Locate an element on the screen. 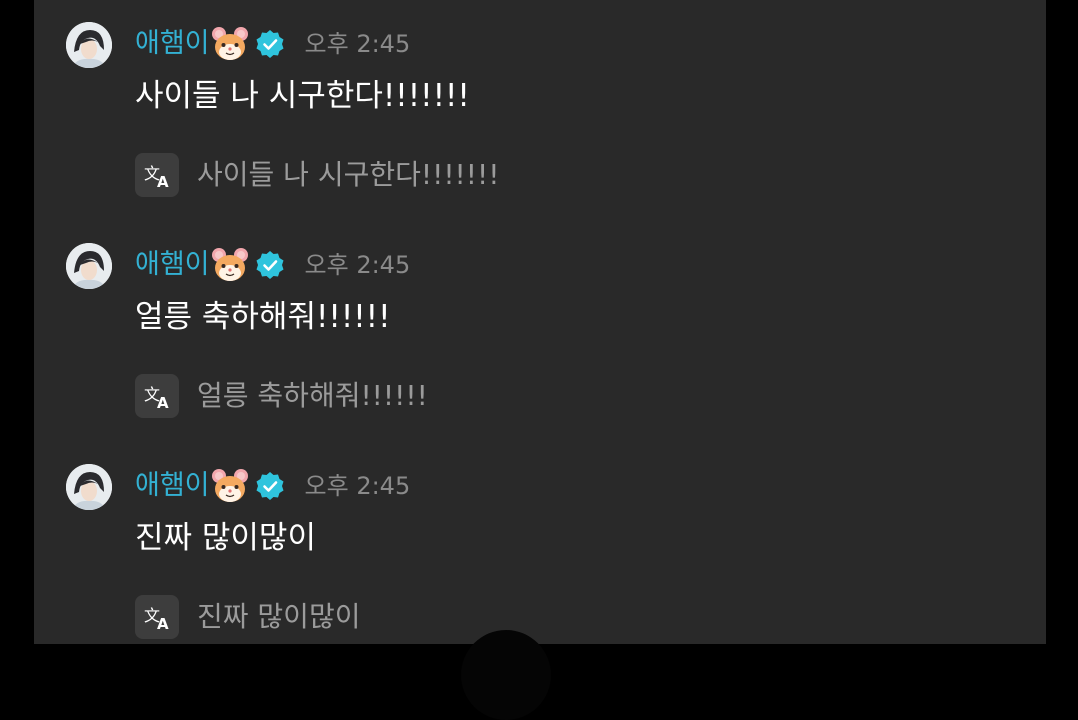  translation-row: 文 A 얼릉 축하해줘!!!!!! is located at coordinates (281, 396).